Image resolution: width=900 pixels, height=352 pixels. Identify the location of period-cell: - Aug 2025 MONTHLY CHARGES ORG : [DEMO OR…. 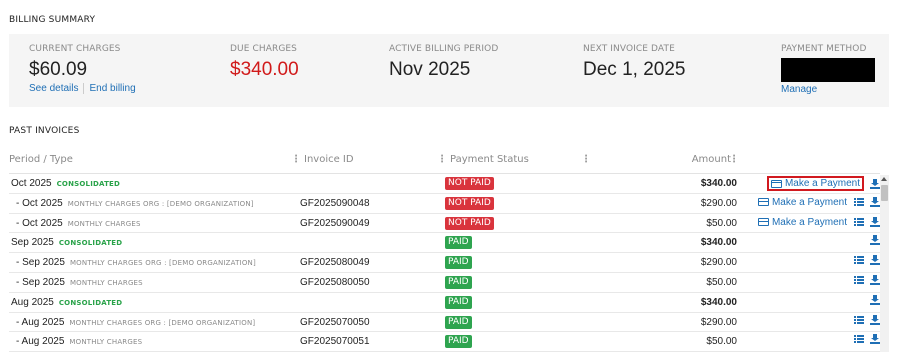
(135, 322).